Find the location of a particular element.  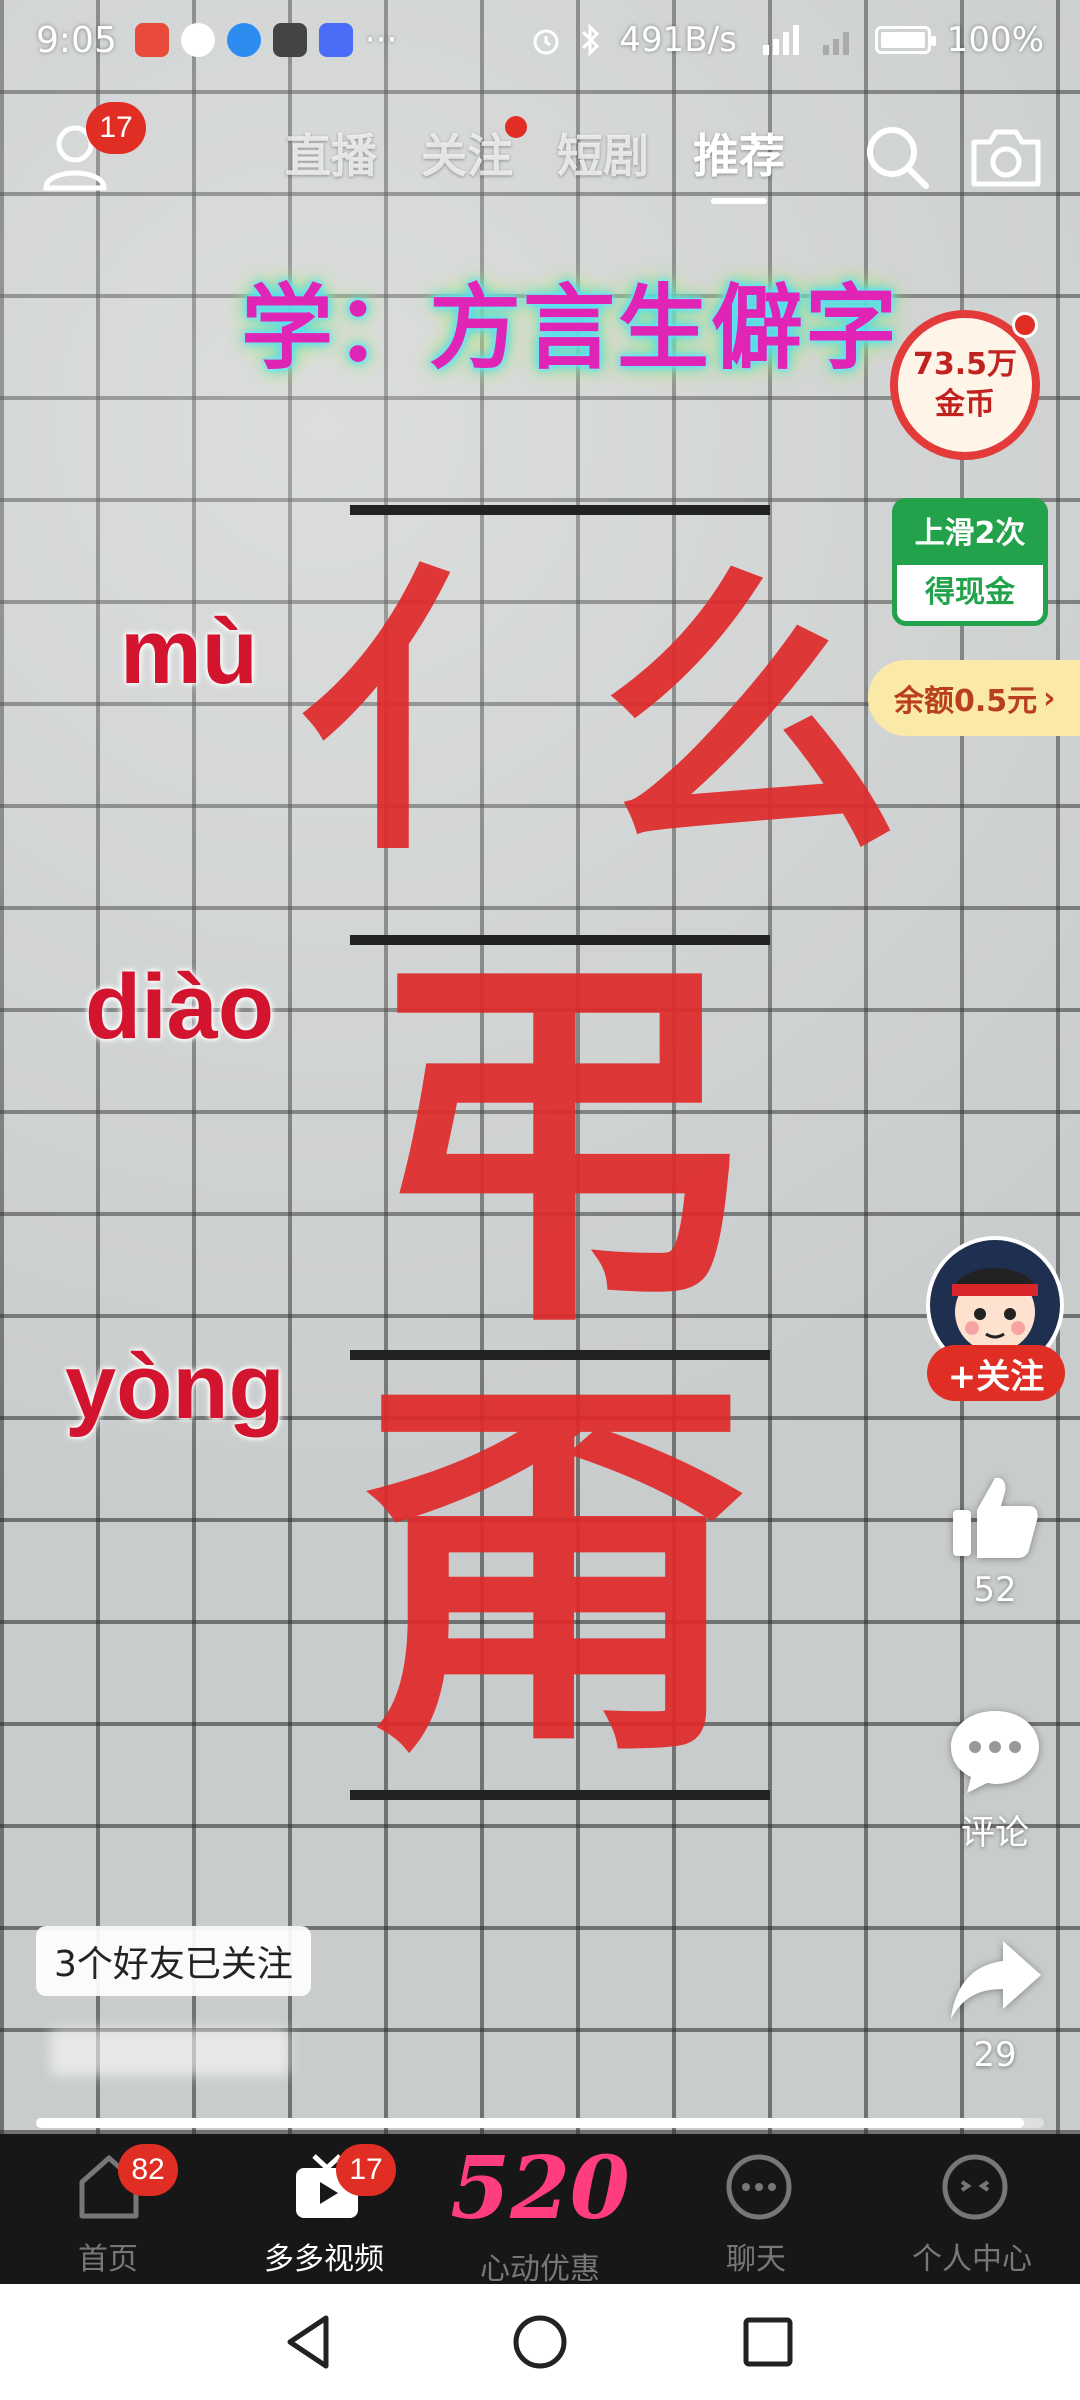

comment-icon is located at coordinates (995, 1752).